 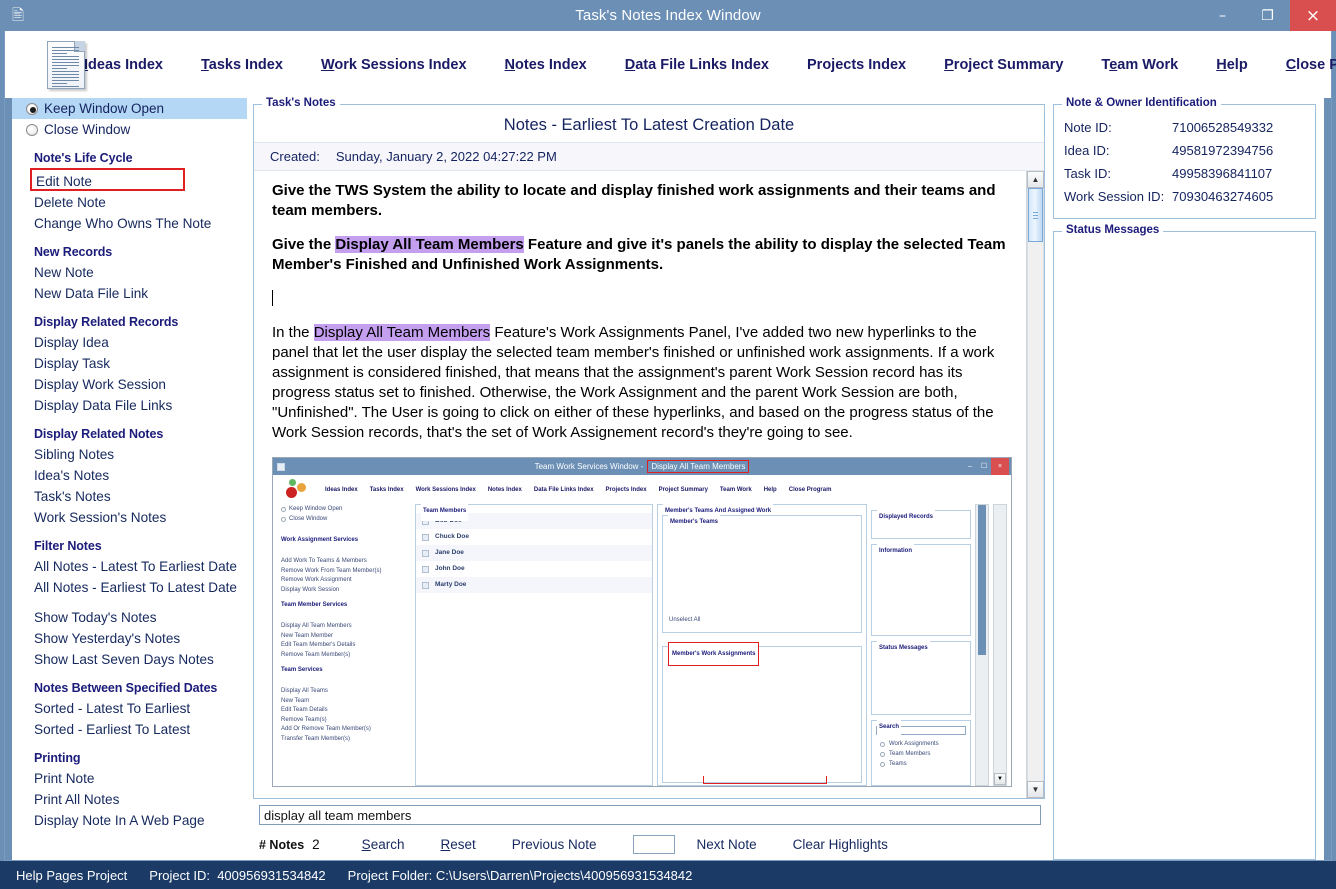 What do you see at coordinates (57, 758) in the screenshot?
I see `sidebar-group-heading: Printing` at bounding box center [57, 758].